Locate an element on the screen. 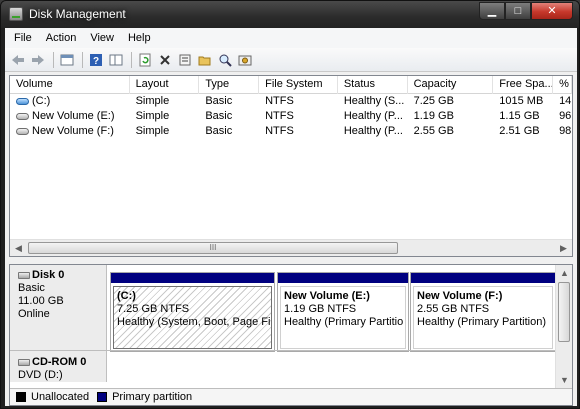  vertical-scrollbar: ▲ ▼ is located at coordinates (563, 327).